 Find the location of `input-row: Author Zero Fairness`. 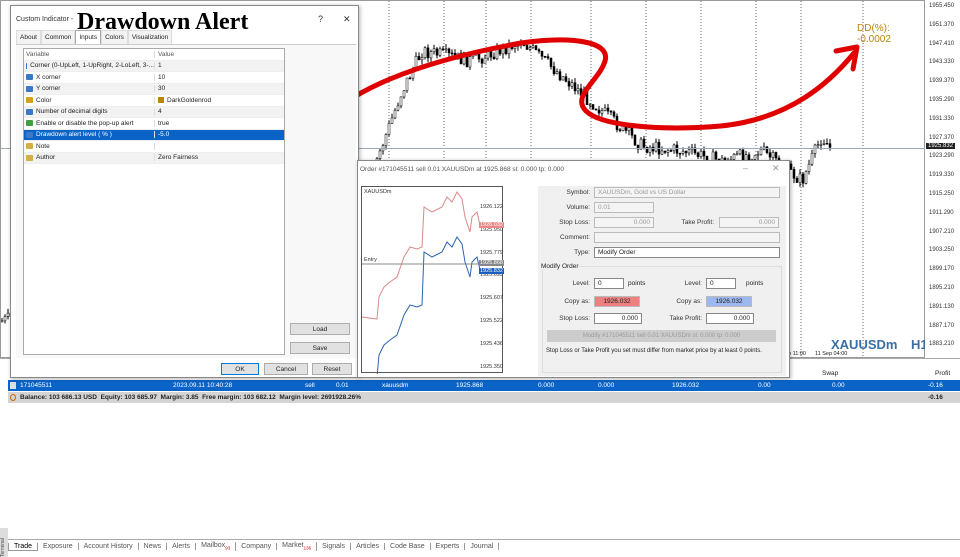

input-row: Author Zero Fairness is located at coordinates (154, 158).